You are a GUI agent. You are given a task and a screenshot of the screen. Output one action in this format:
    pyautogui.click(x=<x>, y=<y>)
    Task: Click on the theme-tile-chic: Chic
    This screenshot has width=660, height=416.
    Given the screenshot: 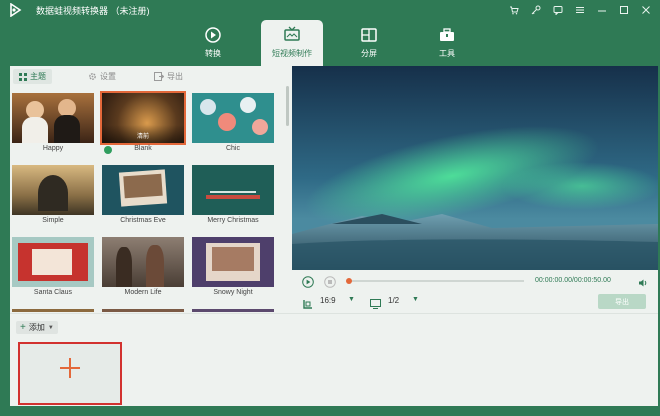 What is the action you would take?
    pyautogui.click(x=233, y=124)
    